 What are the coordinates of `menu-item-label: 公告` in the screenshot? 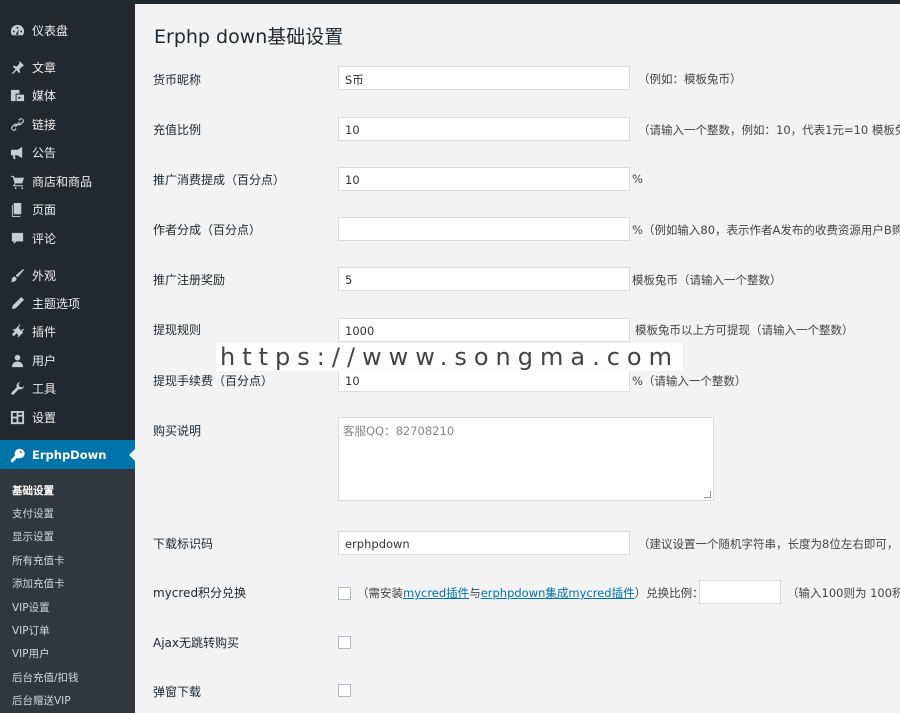 It's located at (44, 152).